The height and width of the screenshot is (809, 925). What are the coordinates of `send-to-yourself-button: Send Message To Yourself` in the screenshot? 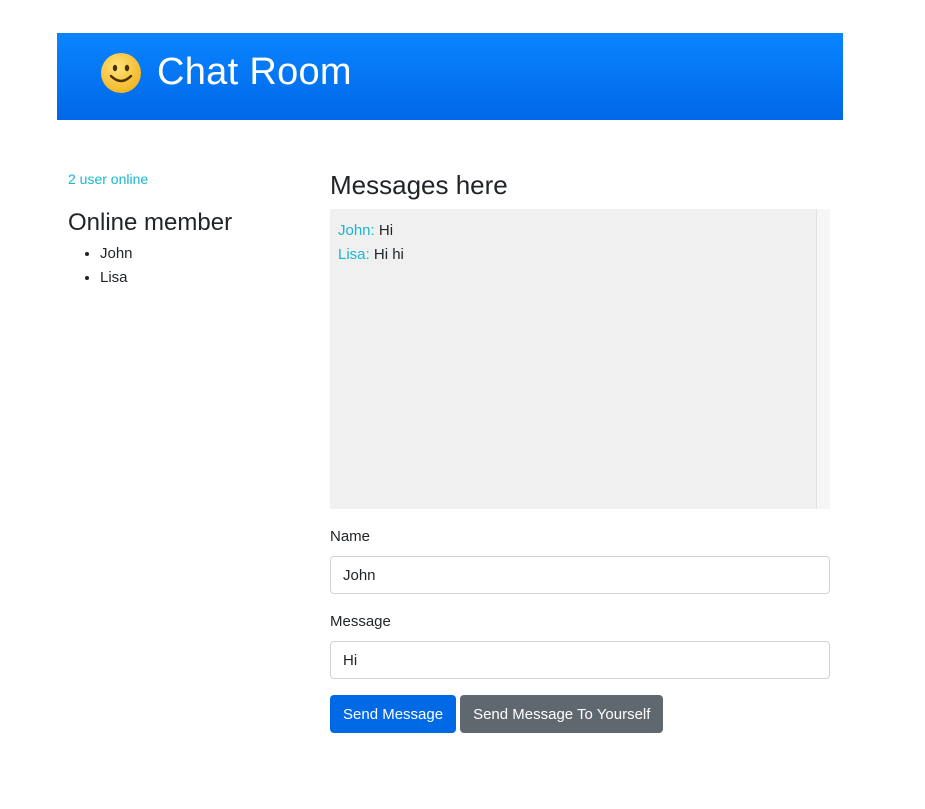 It's located at (562, 714).